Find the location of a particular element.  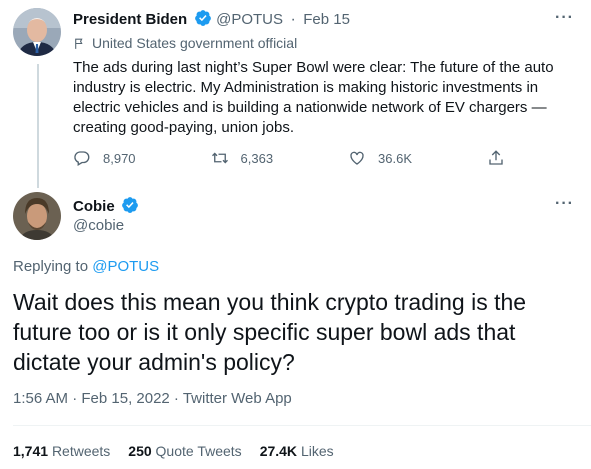

retweet-button: 6,363 is located at coordinates (242, 158).